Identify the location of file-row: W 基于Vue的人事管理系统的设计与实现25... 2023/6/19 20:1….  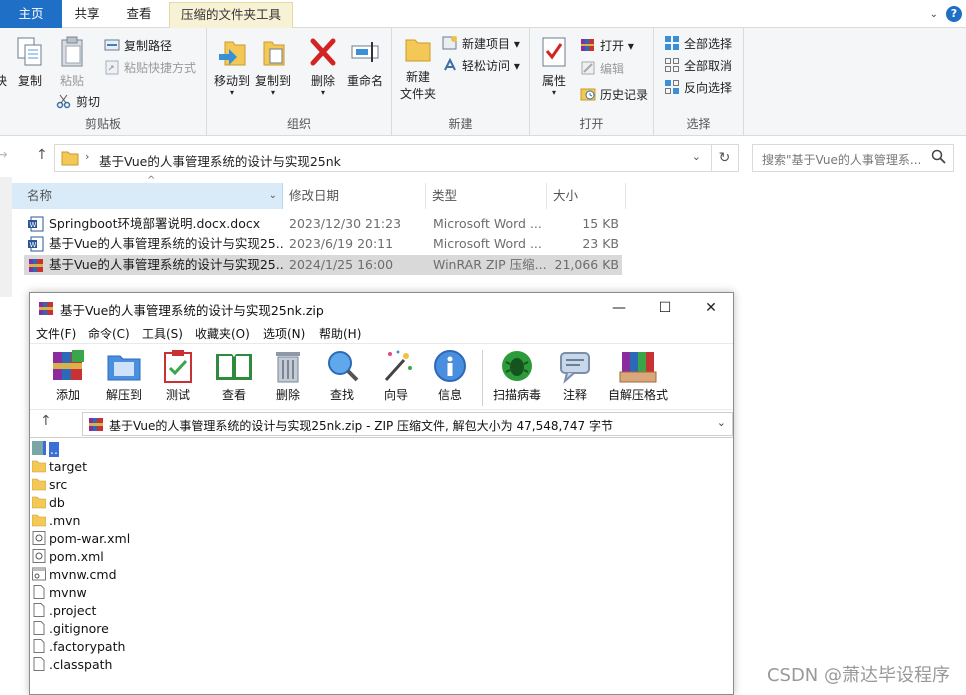
(323, 244).